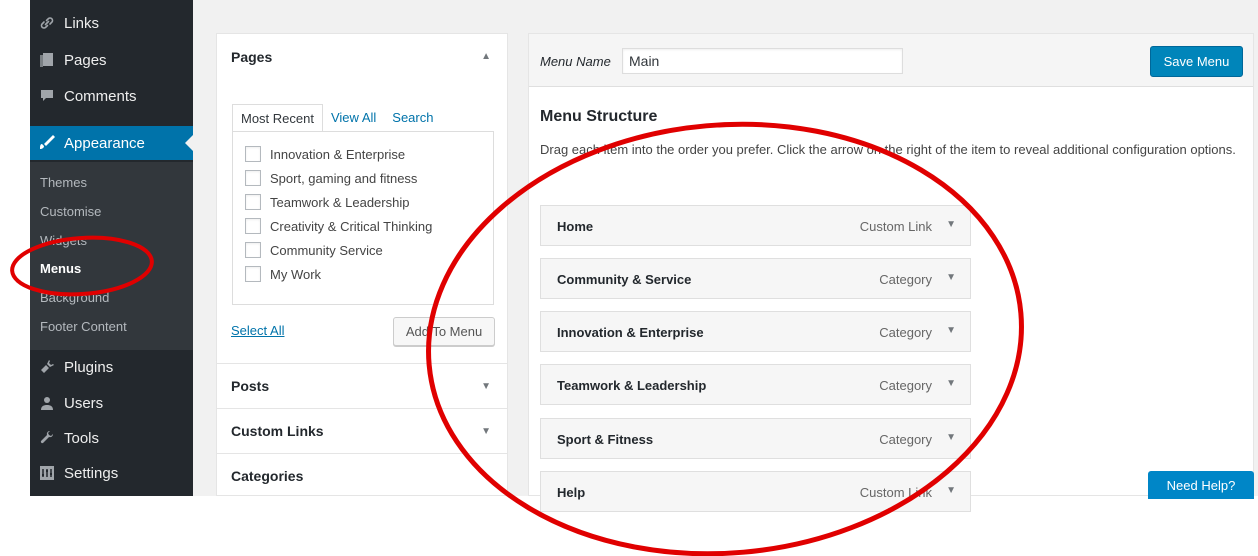 This screenshot has width=1258, height=556. Describe the element at coordinates (111, 367) in the screenshot. I see `sidebar-item-plugins: Plugins` at that location.